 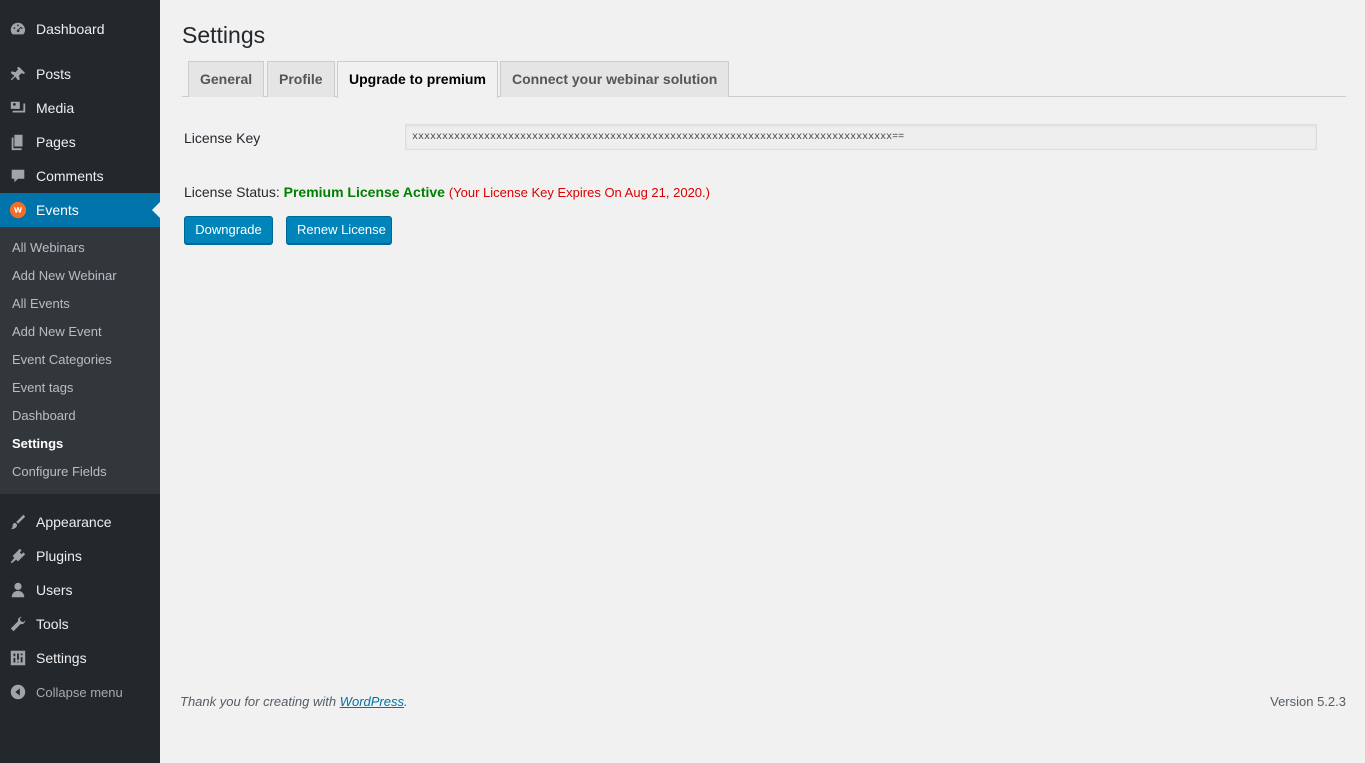 I want to click on submenu-item-add-new-event: Add New Event, so click(x=80, y=332).